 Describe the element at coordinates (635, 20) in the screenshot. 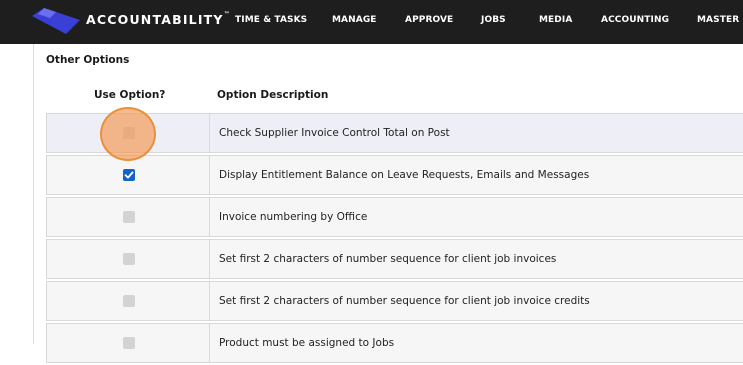

I see `nav-accounting: ACCOUNTING` at that location.